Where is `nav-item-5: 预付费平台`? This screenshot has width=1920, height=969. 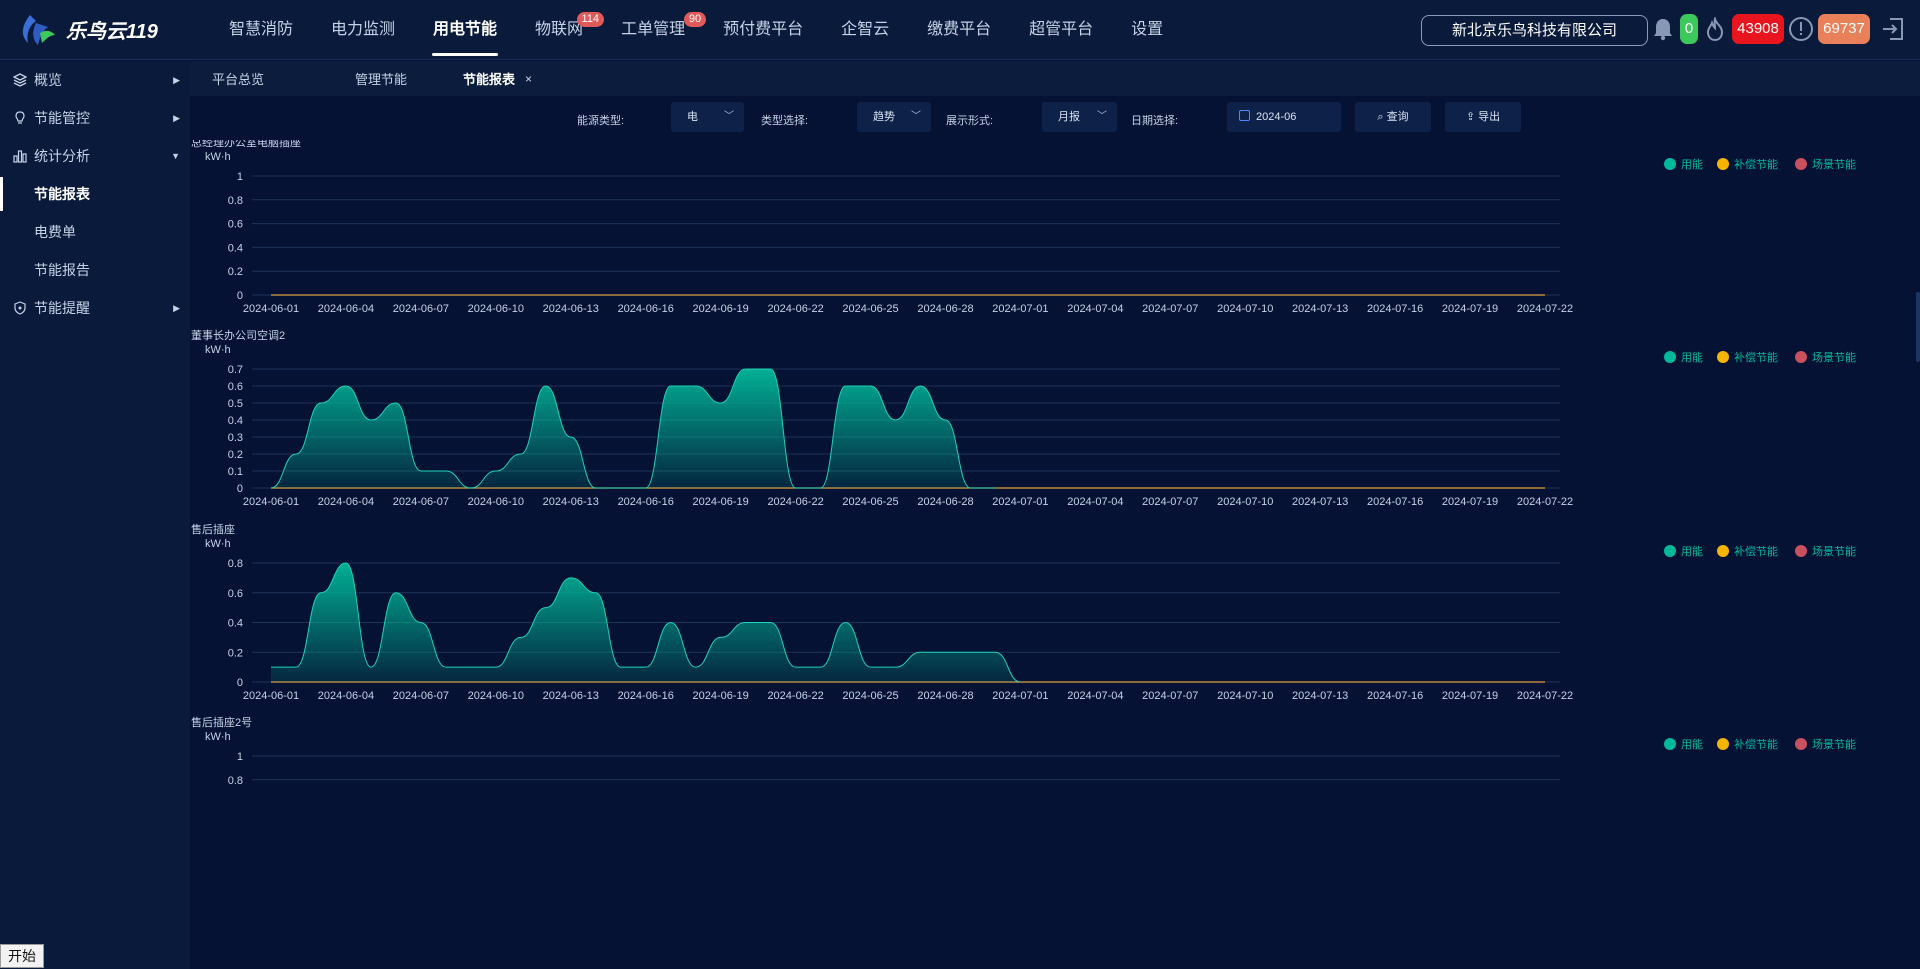
nav-item-5: 预付费平台 is located at coordinates (763, 30).